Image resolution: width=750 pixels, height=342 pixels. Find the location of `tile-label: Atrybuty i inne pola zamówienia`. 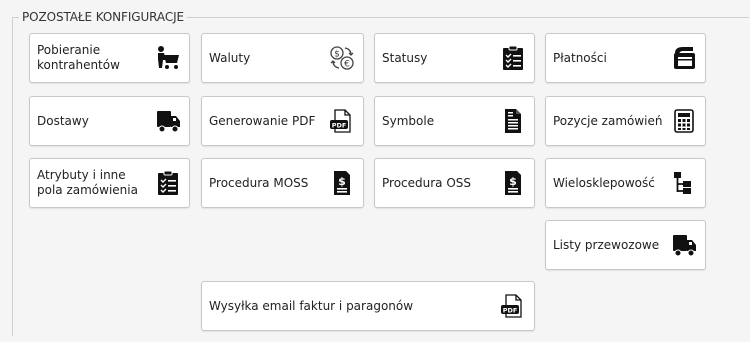

tile-label: Atrybuty i inne pola zamówienia is located at coordinates (87, 182).